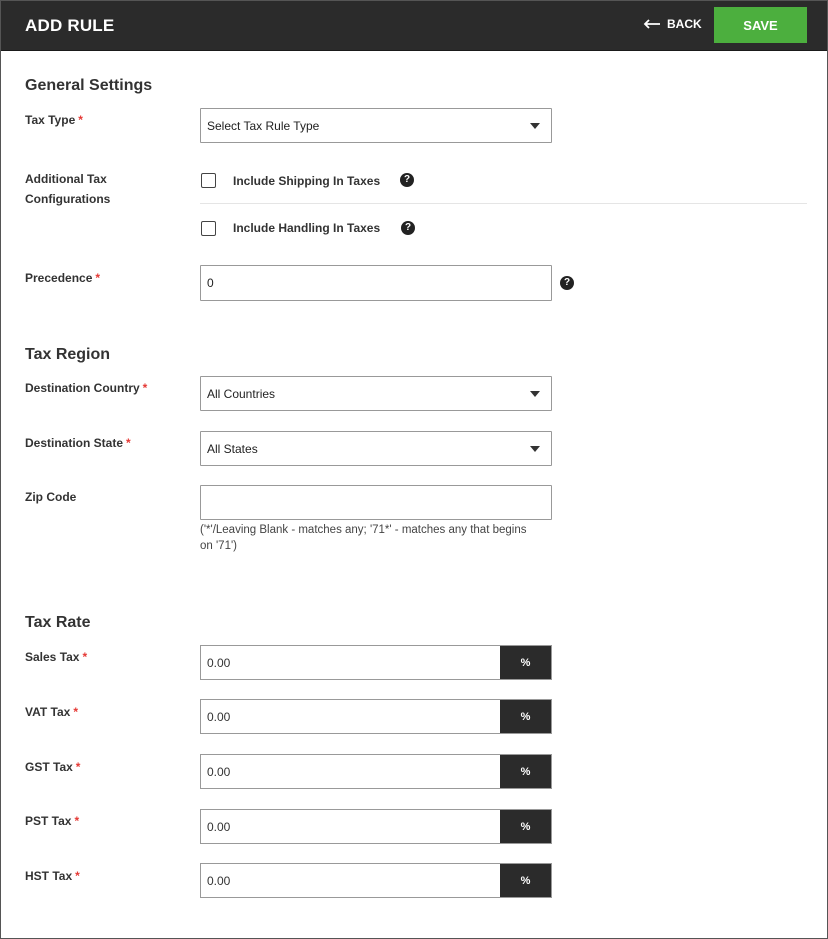  I want to click on pst-tax-label: PST Tax *, so click(52, 821).